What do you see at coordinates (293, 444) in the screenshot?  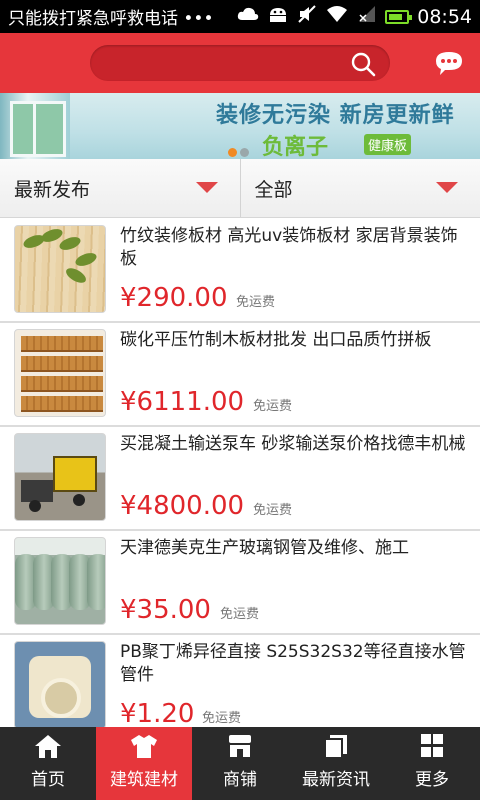 I see `product-title: 买混凝土输送泵车 砂浆输送泵价格找德丰机械` at bounding box center [293, 444].